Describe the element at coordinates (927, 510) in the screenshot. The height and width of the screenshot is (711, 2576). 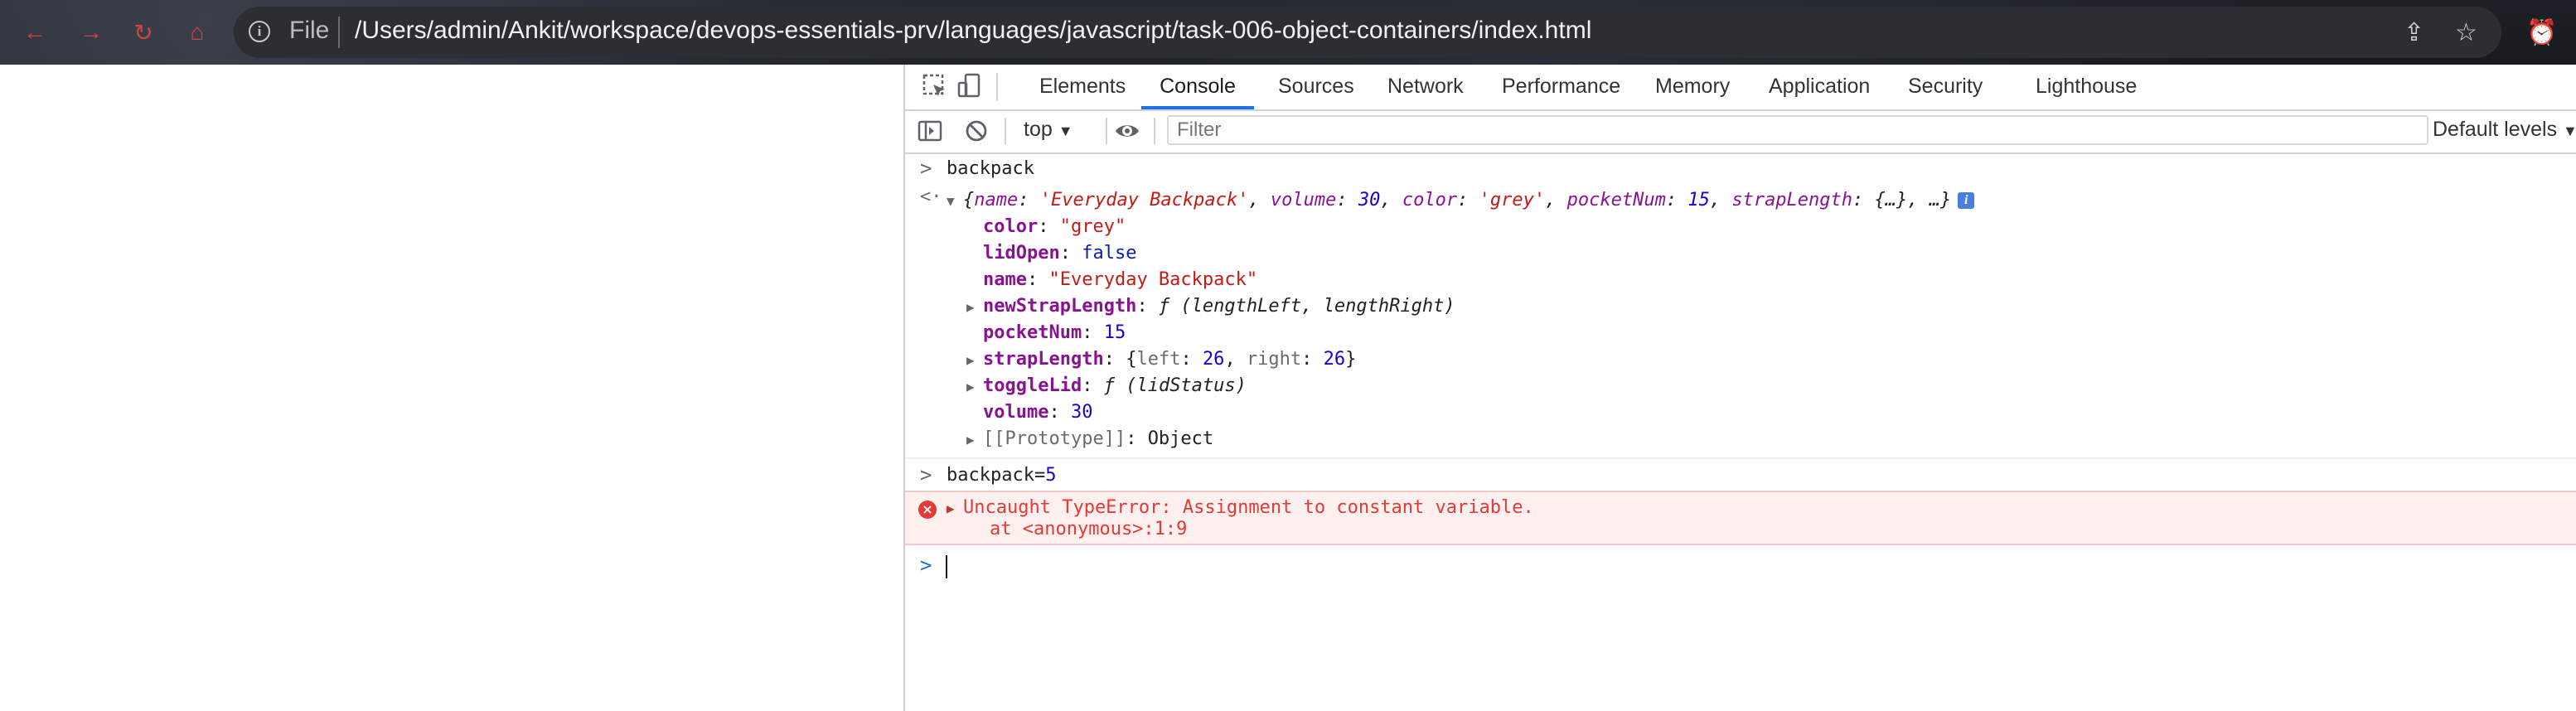
I see `error-icon: ×` at that location.